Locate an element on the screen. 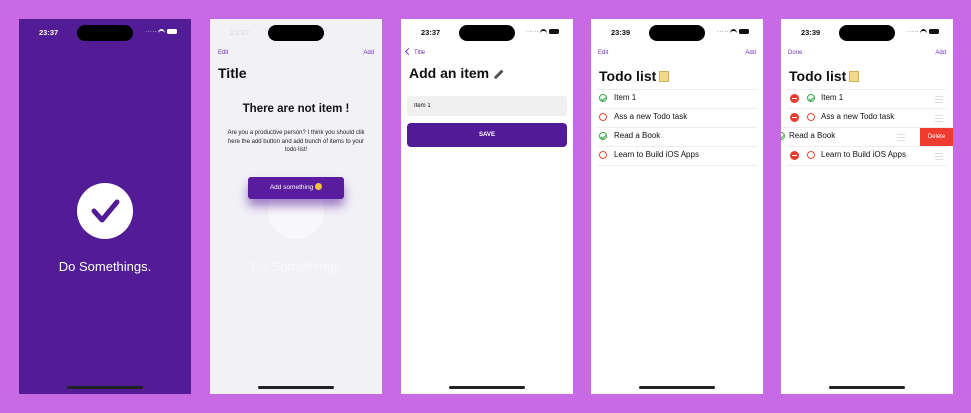 This screenshot has width=971, height=413. back-button: Title is located at coordinates (415, 51).